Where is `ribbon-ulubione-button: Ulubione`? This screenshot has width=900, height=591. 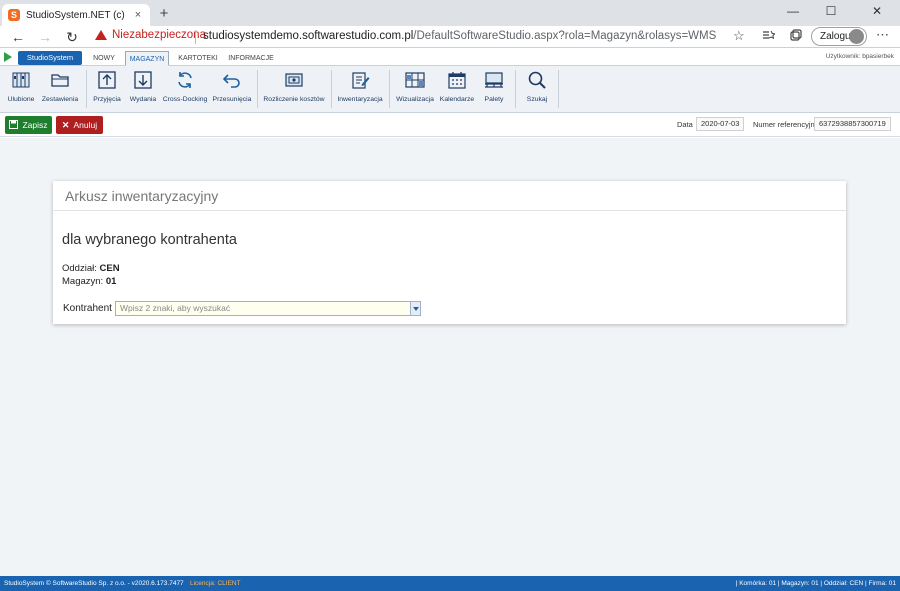 ribbon-ulubione-button: Ulubione is located at coordinates (21, 90).